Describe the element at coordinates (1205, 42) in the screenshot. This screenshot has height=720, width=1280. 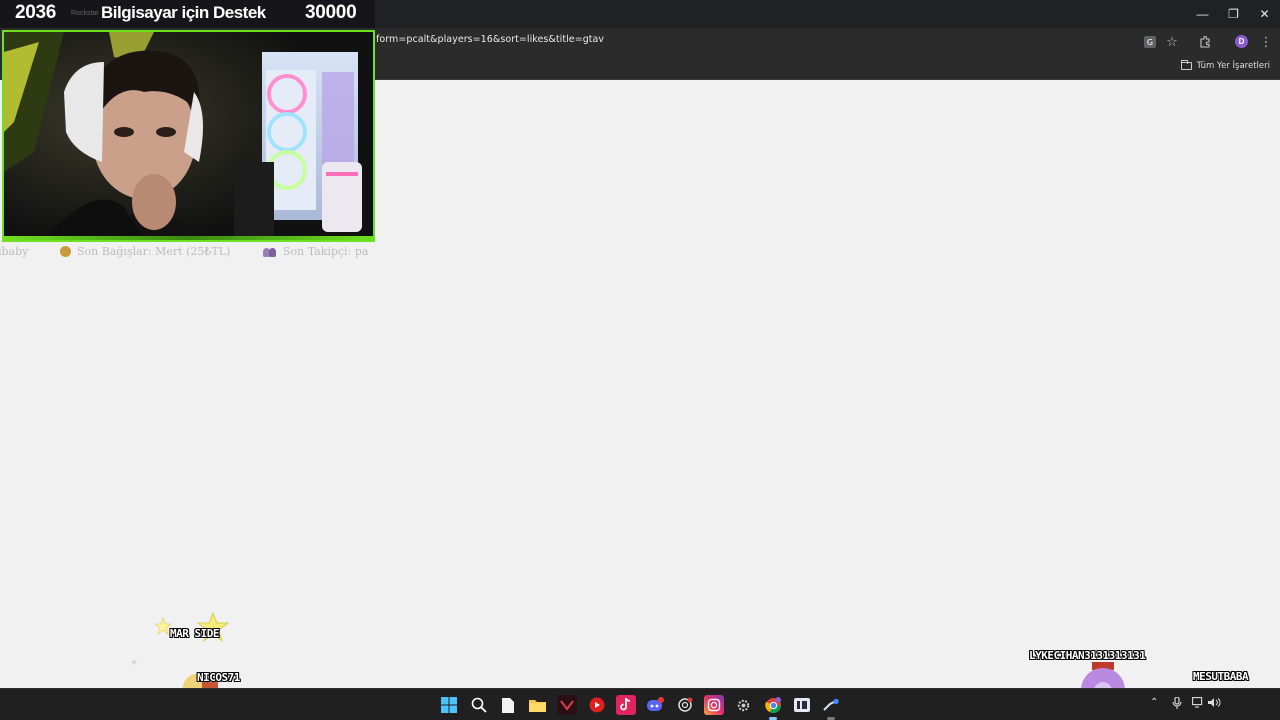
I see `extensions-icon` at that location.